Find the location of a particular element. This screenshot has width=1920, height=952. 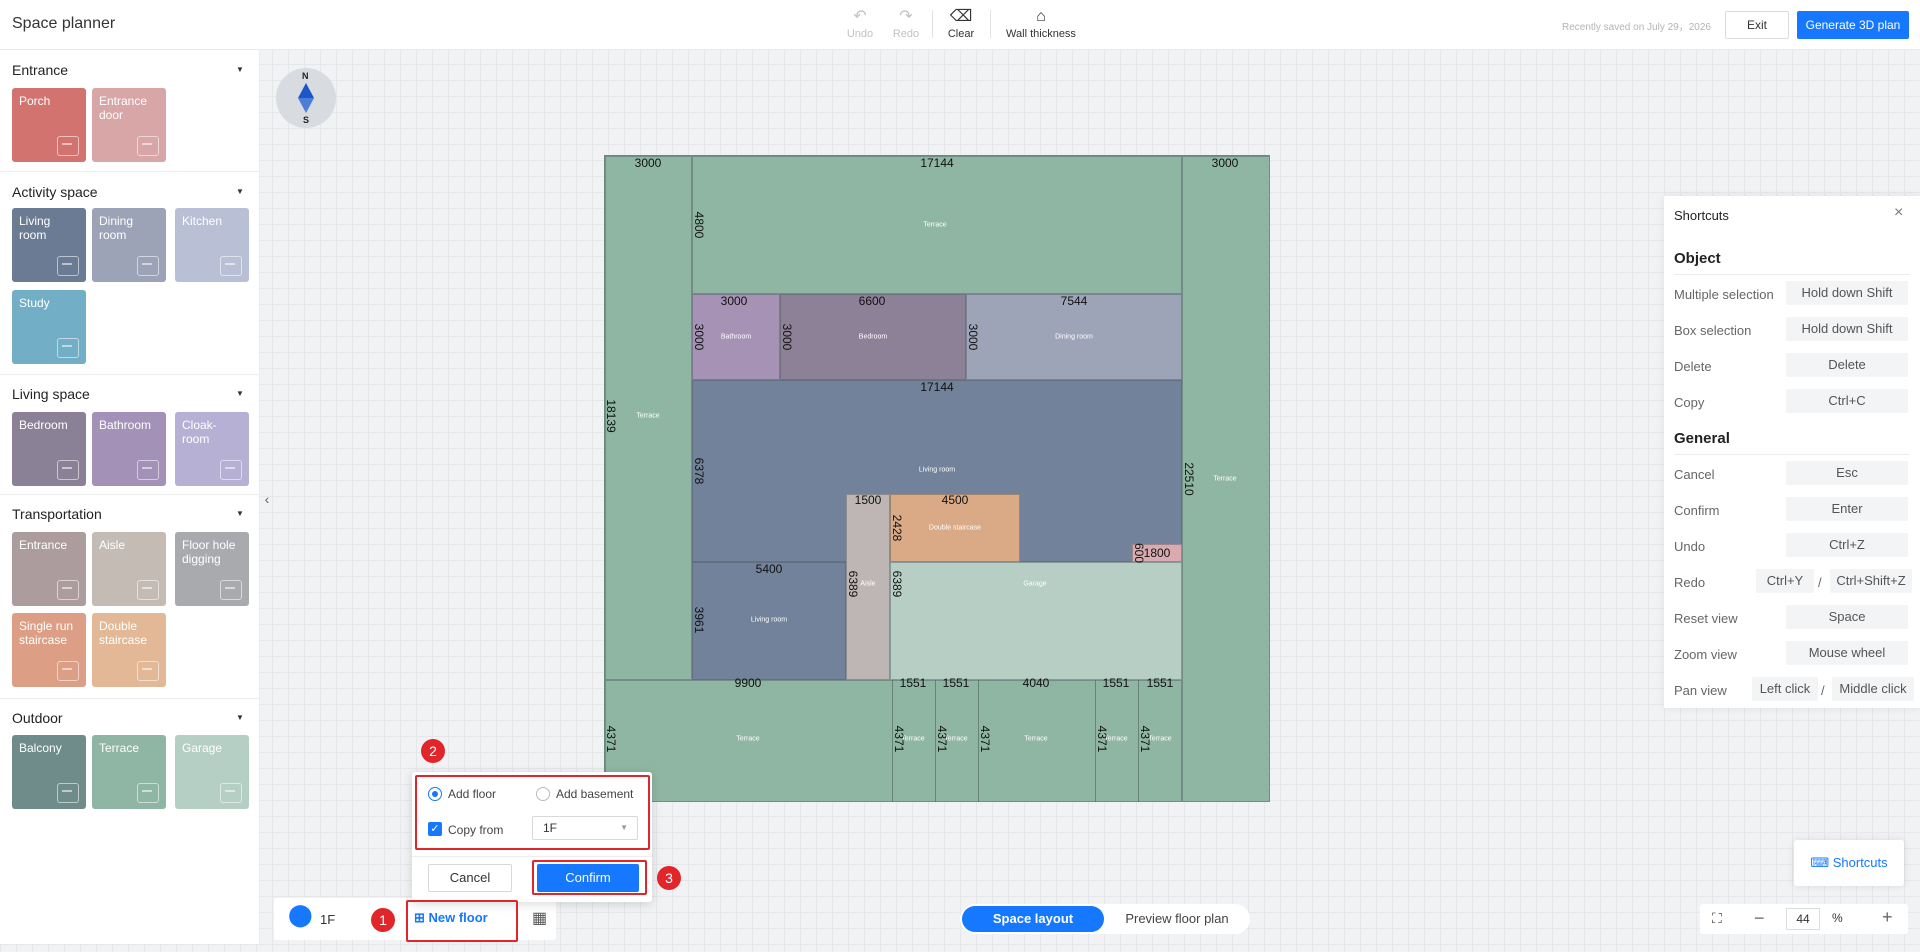

room-label: Terrace is located at coordinates (748, 739).